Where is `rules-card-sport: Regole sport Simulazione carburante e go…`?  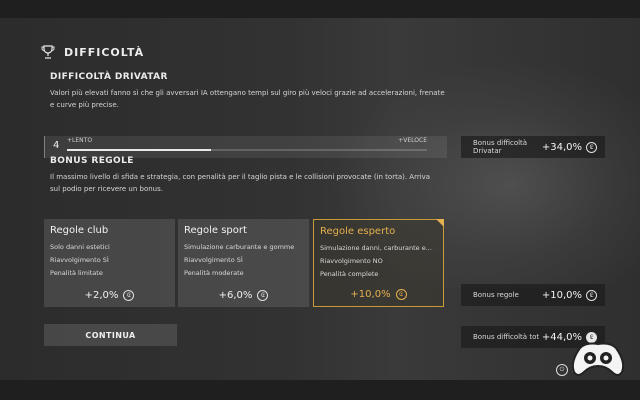
rules-card-sport: Regole sport Simulazione carburante e go… is located at coordinates (243, 263).